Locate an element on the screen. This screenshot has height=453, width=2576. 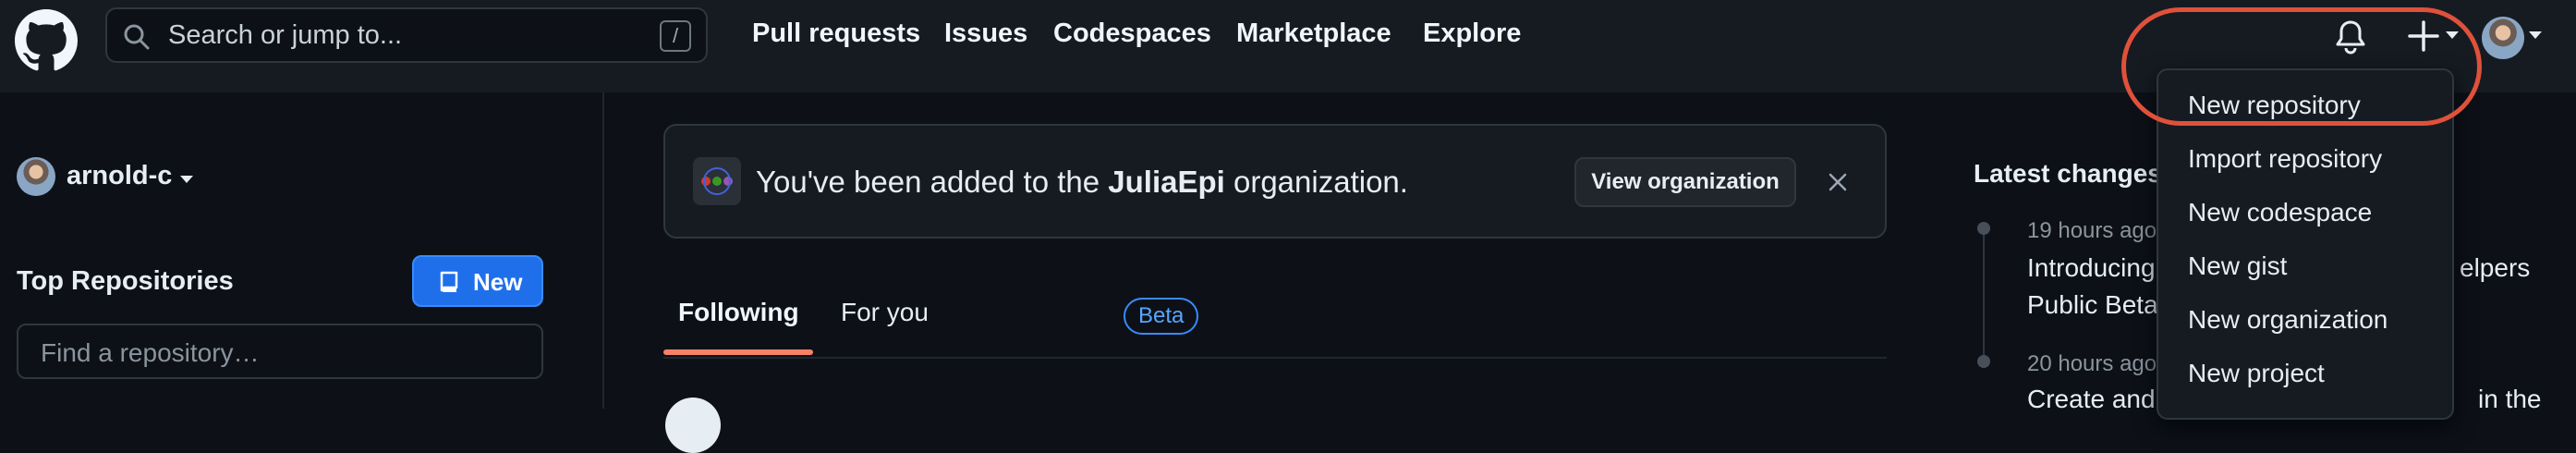
banner-org-name: JuliaEpi is located at coordinates (1166, 182).